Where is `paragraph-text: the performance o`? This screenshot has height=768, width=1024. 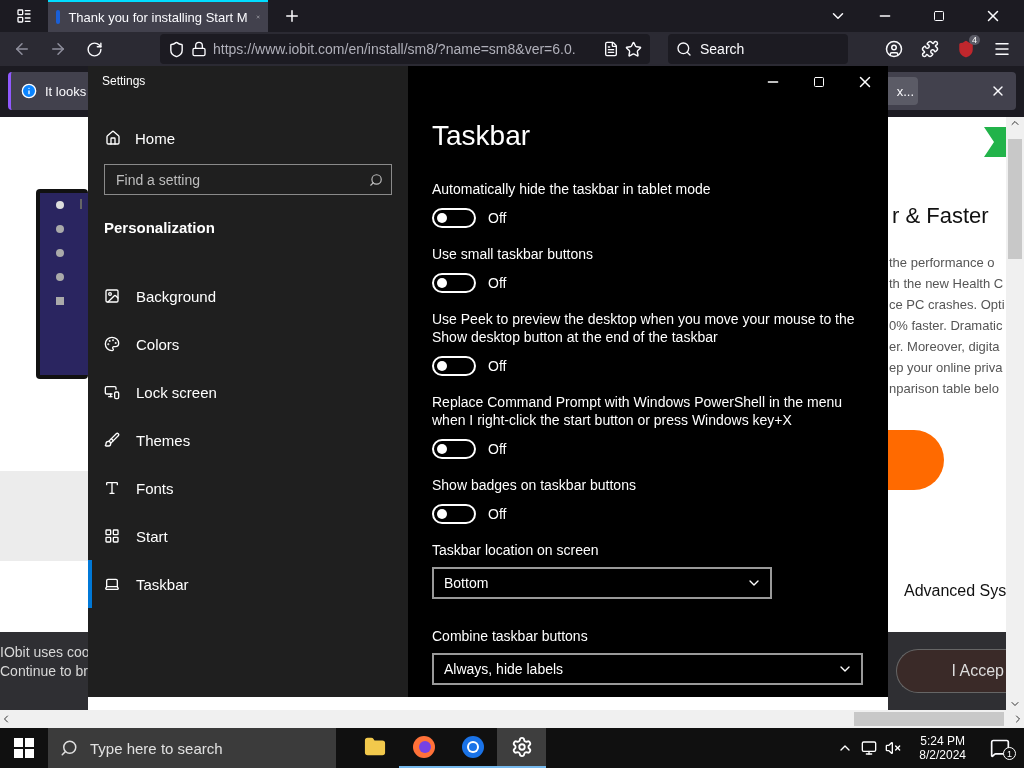
paragraph-text: the performance o is located at coordinates (942, 262).